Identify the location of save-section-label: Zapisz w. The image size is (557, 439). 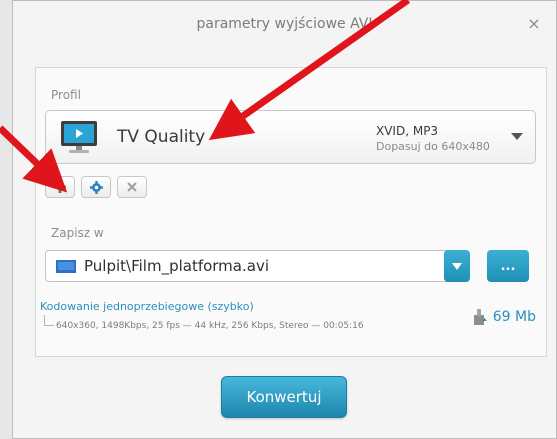
(77, 233).